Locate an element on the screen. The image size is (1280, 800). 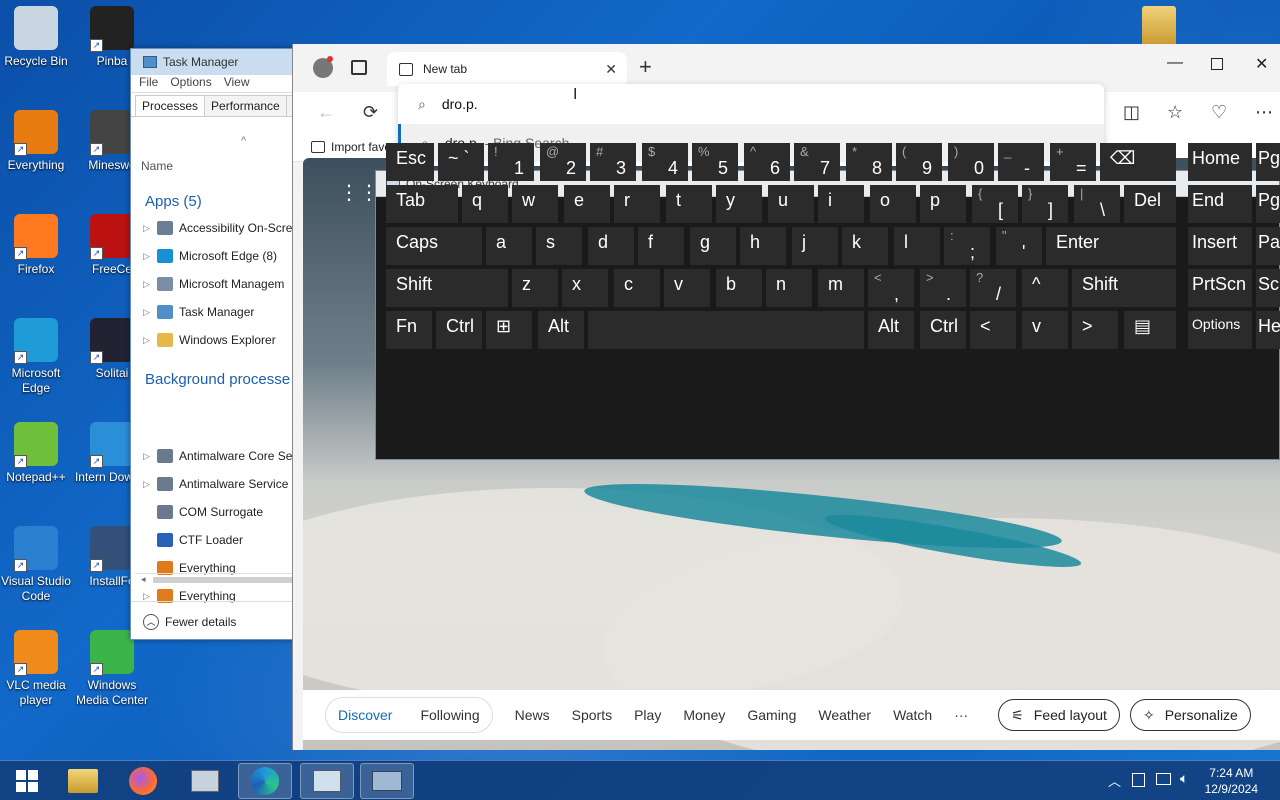
key: p is located at coordinates (943, 204).